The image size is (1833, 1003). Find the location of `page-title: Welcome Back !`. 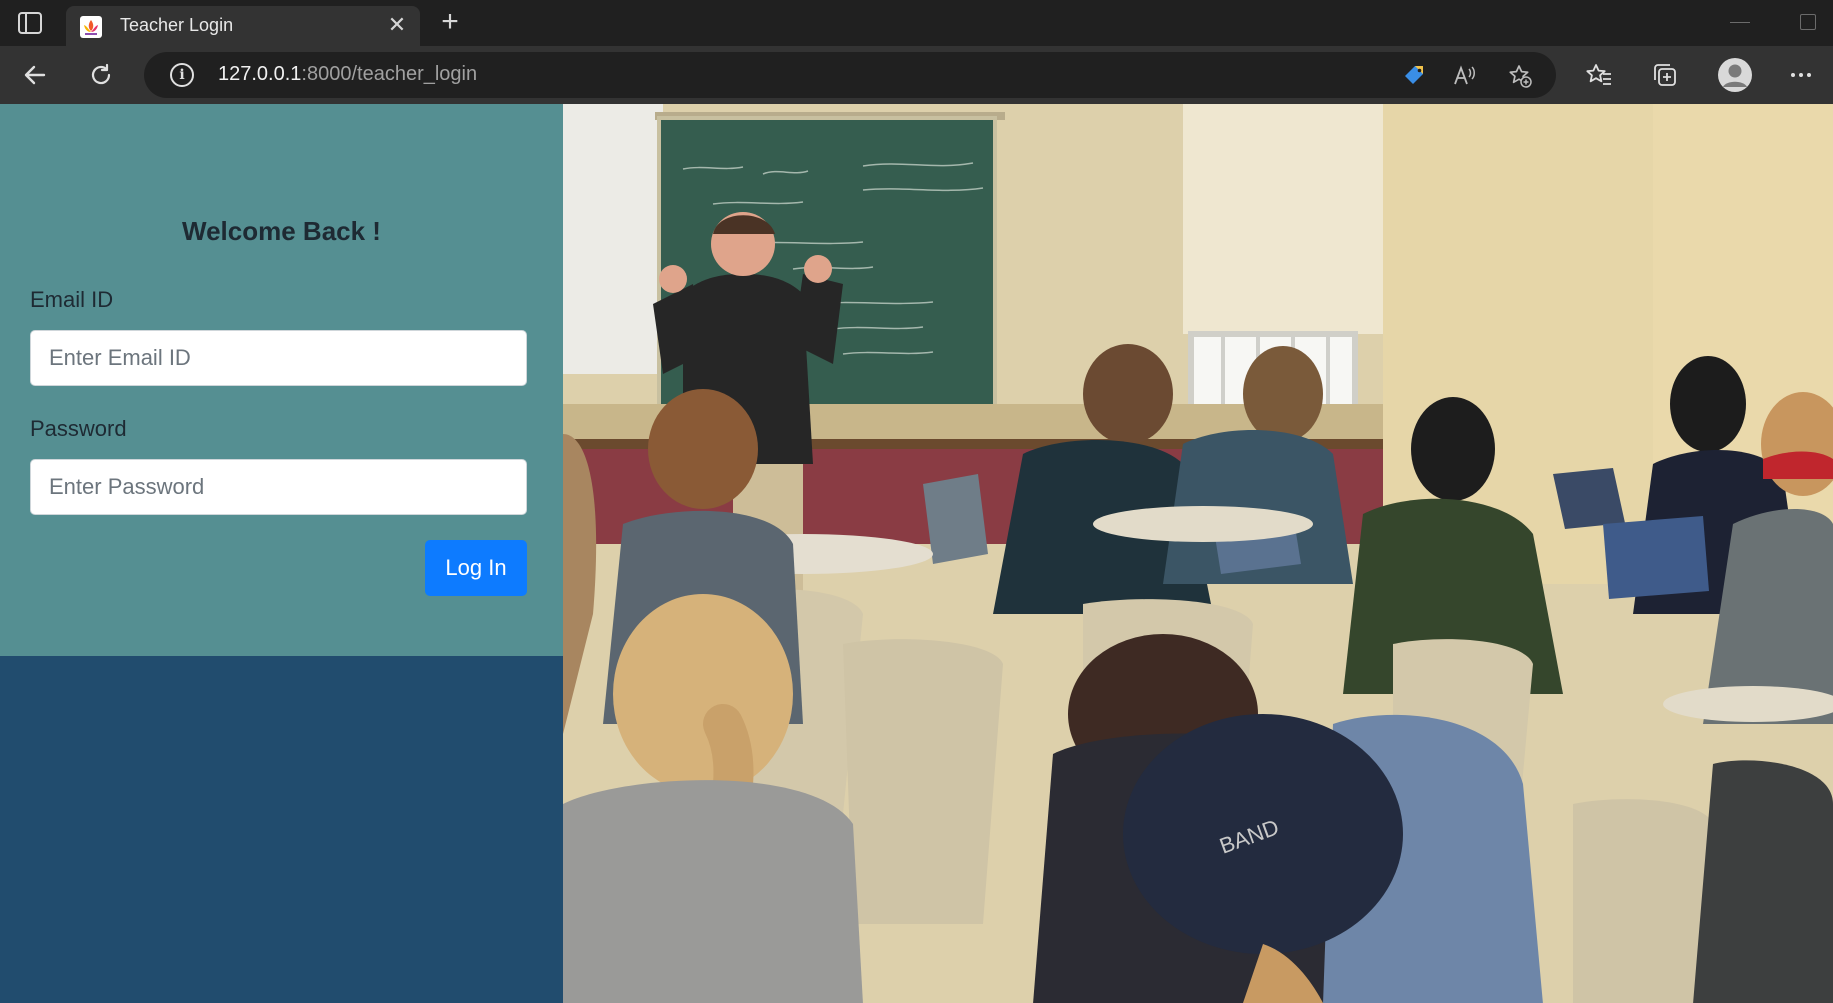

page-title: Welcome Back ! is located at coordinates (281, 231).